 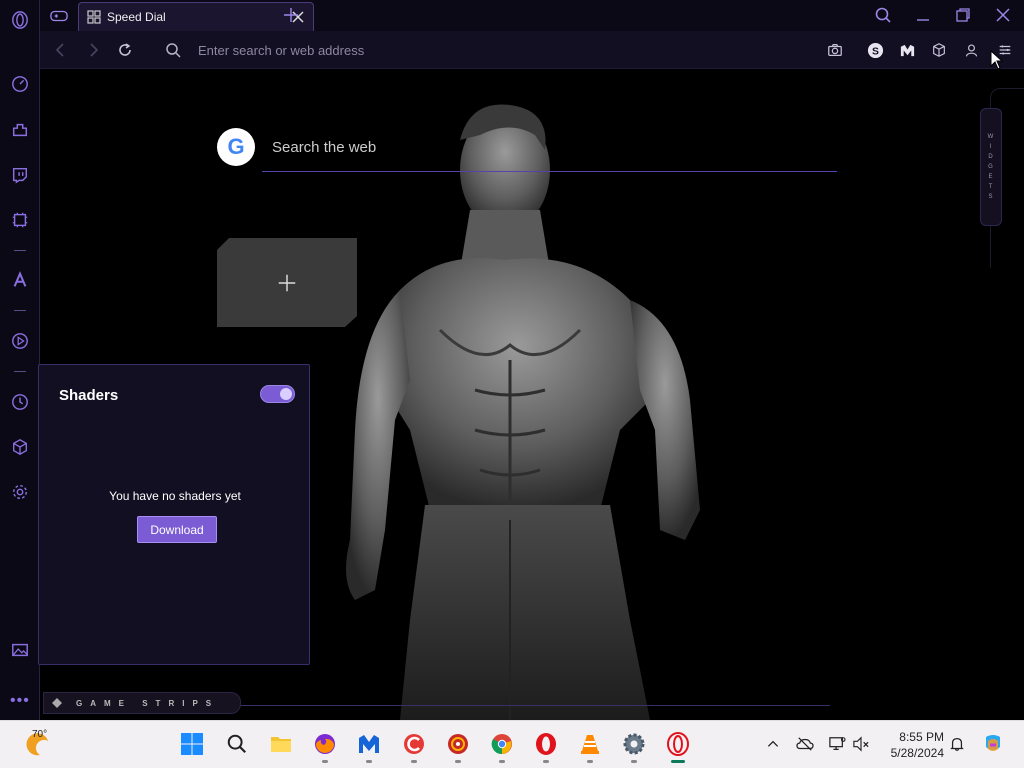 I want to click on bottom-divider, so click(x=535, y=705).